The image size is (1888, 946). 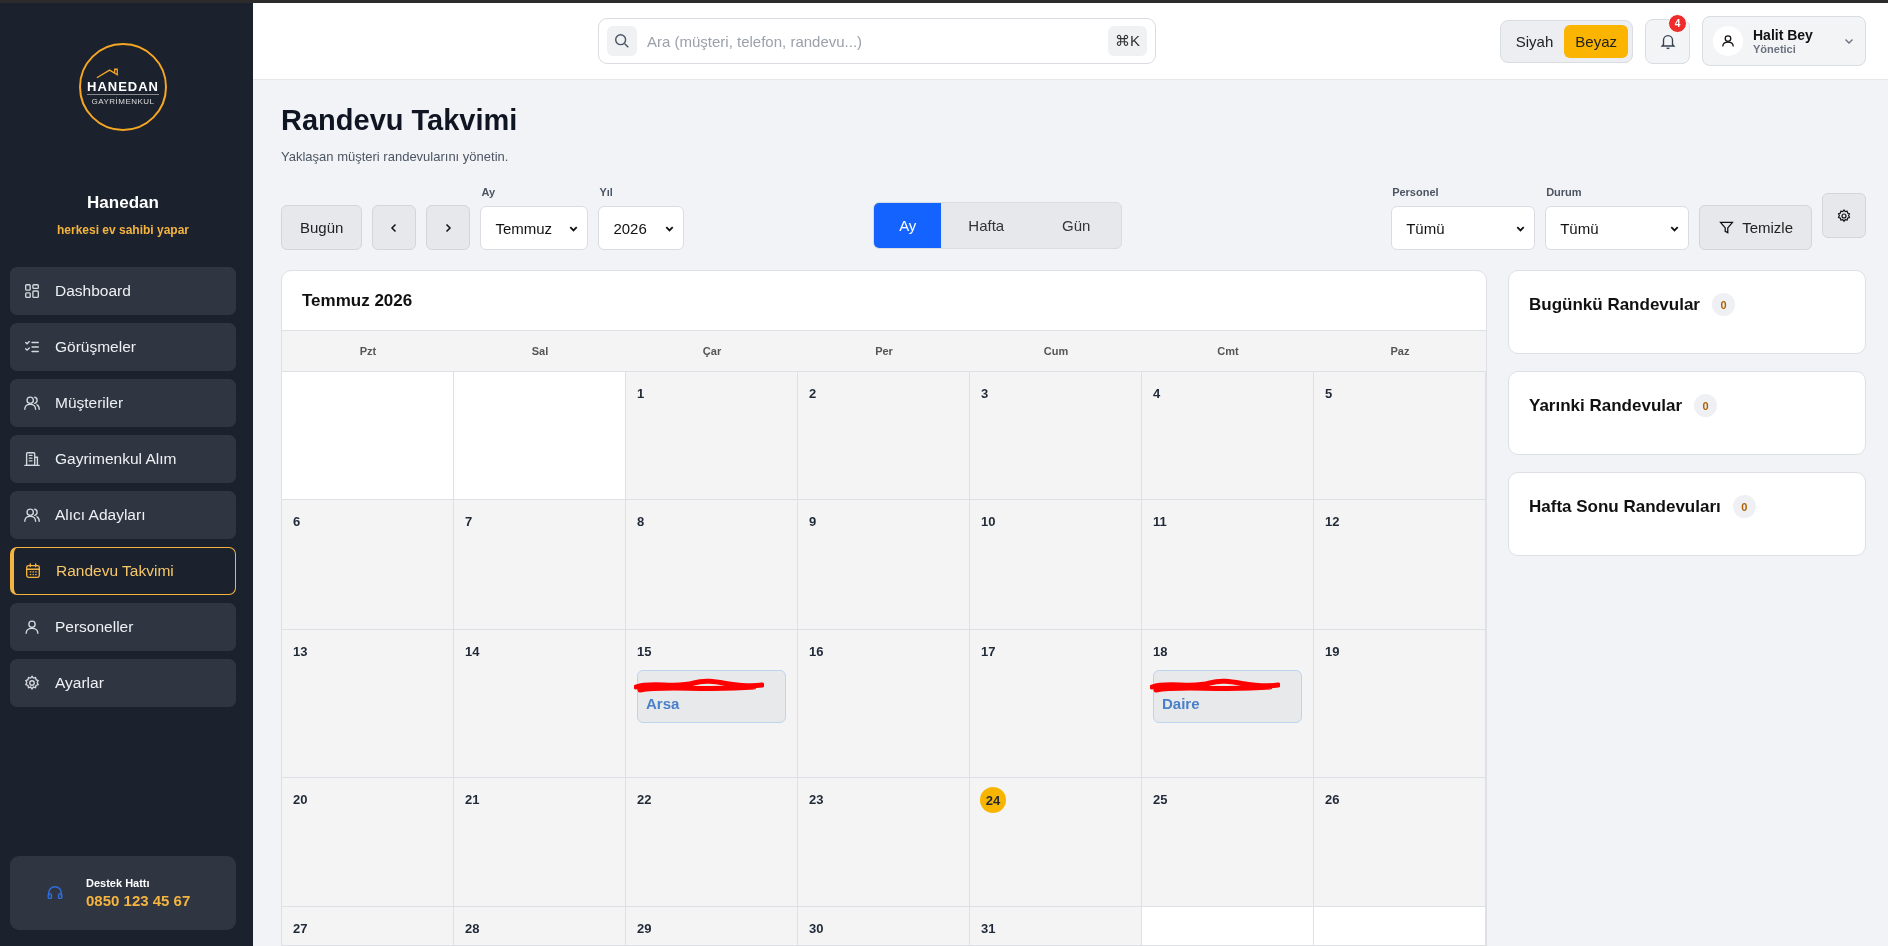 What do you see at coordinates (1160, 521) in the screenshot?
I see `day-number: 11` at bounding box center [1160, 521].